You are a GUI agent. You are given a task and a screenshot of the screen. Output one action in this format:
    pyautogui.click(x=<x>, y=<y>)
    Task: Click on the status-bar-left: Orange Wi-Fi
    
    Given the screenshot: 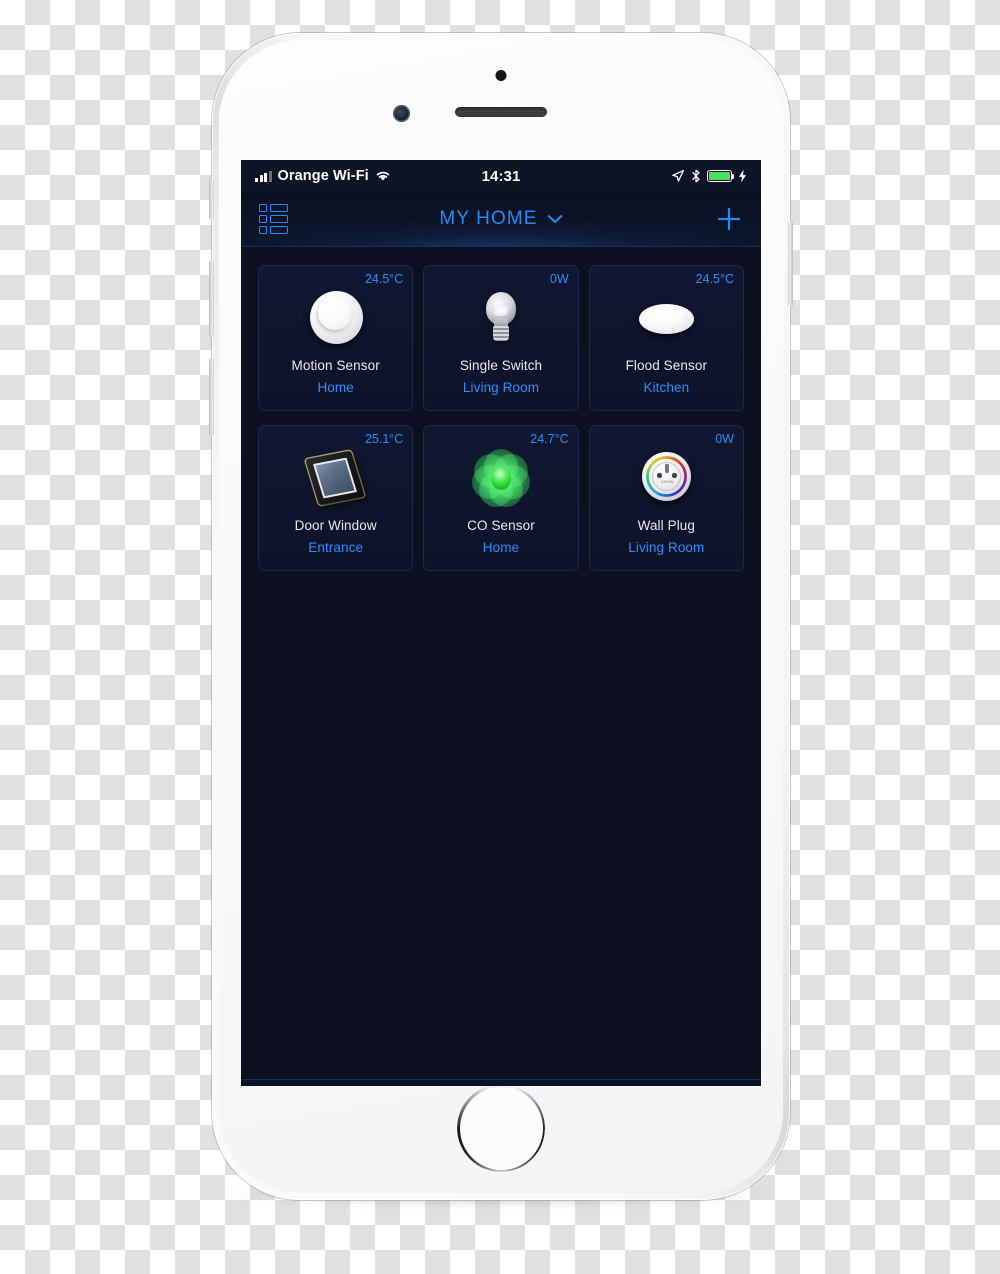 What is the action you would take?
    pyautogui.click(x=378, y=176)
    